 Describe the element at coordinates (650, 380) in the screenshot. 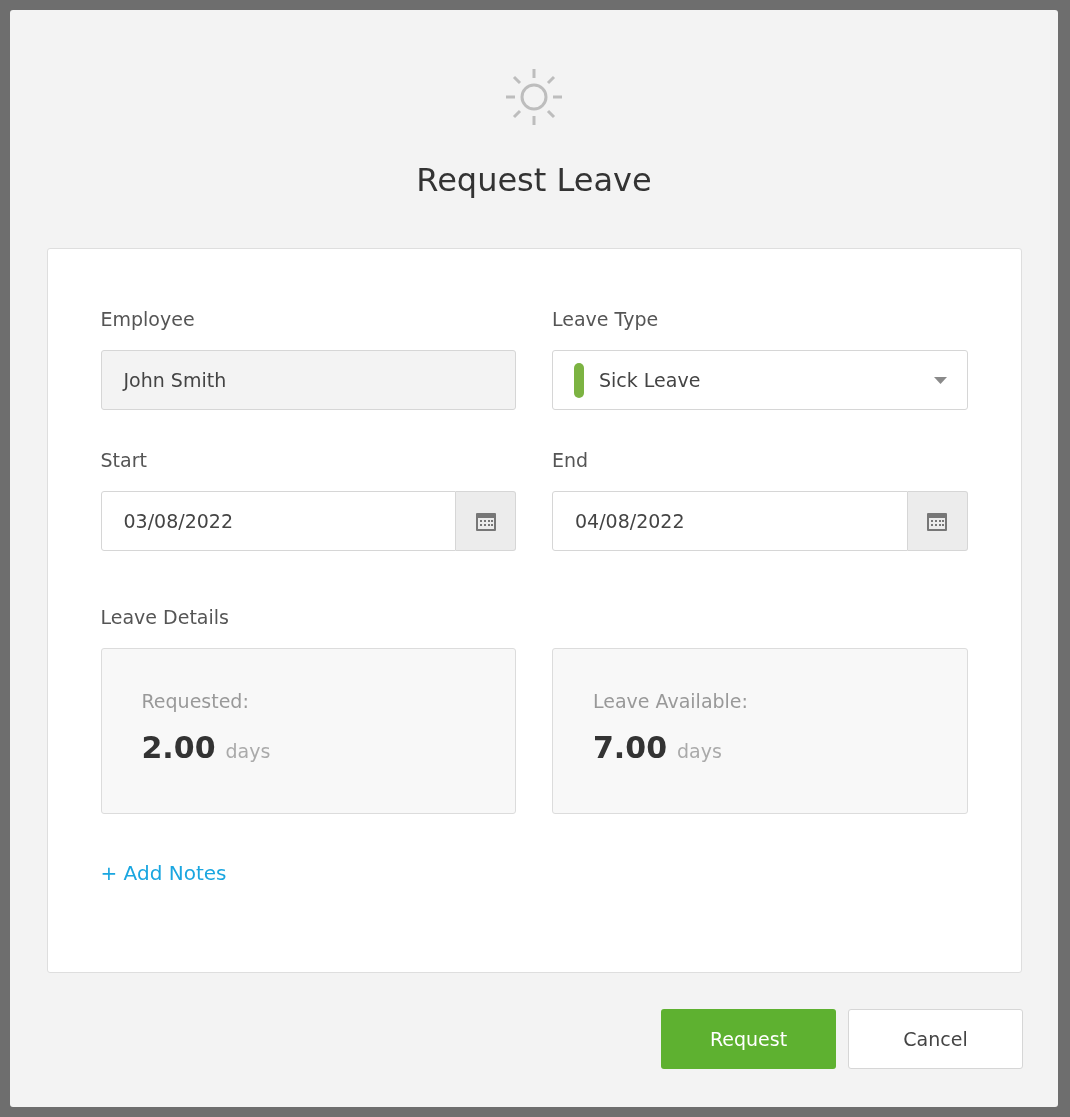

I see `dropdown-value: Sick Leave` at that location.